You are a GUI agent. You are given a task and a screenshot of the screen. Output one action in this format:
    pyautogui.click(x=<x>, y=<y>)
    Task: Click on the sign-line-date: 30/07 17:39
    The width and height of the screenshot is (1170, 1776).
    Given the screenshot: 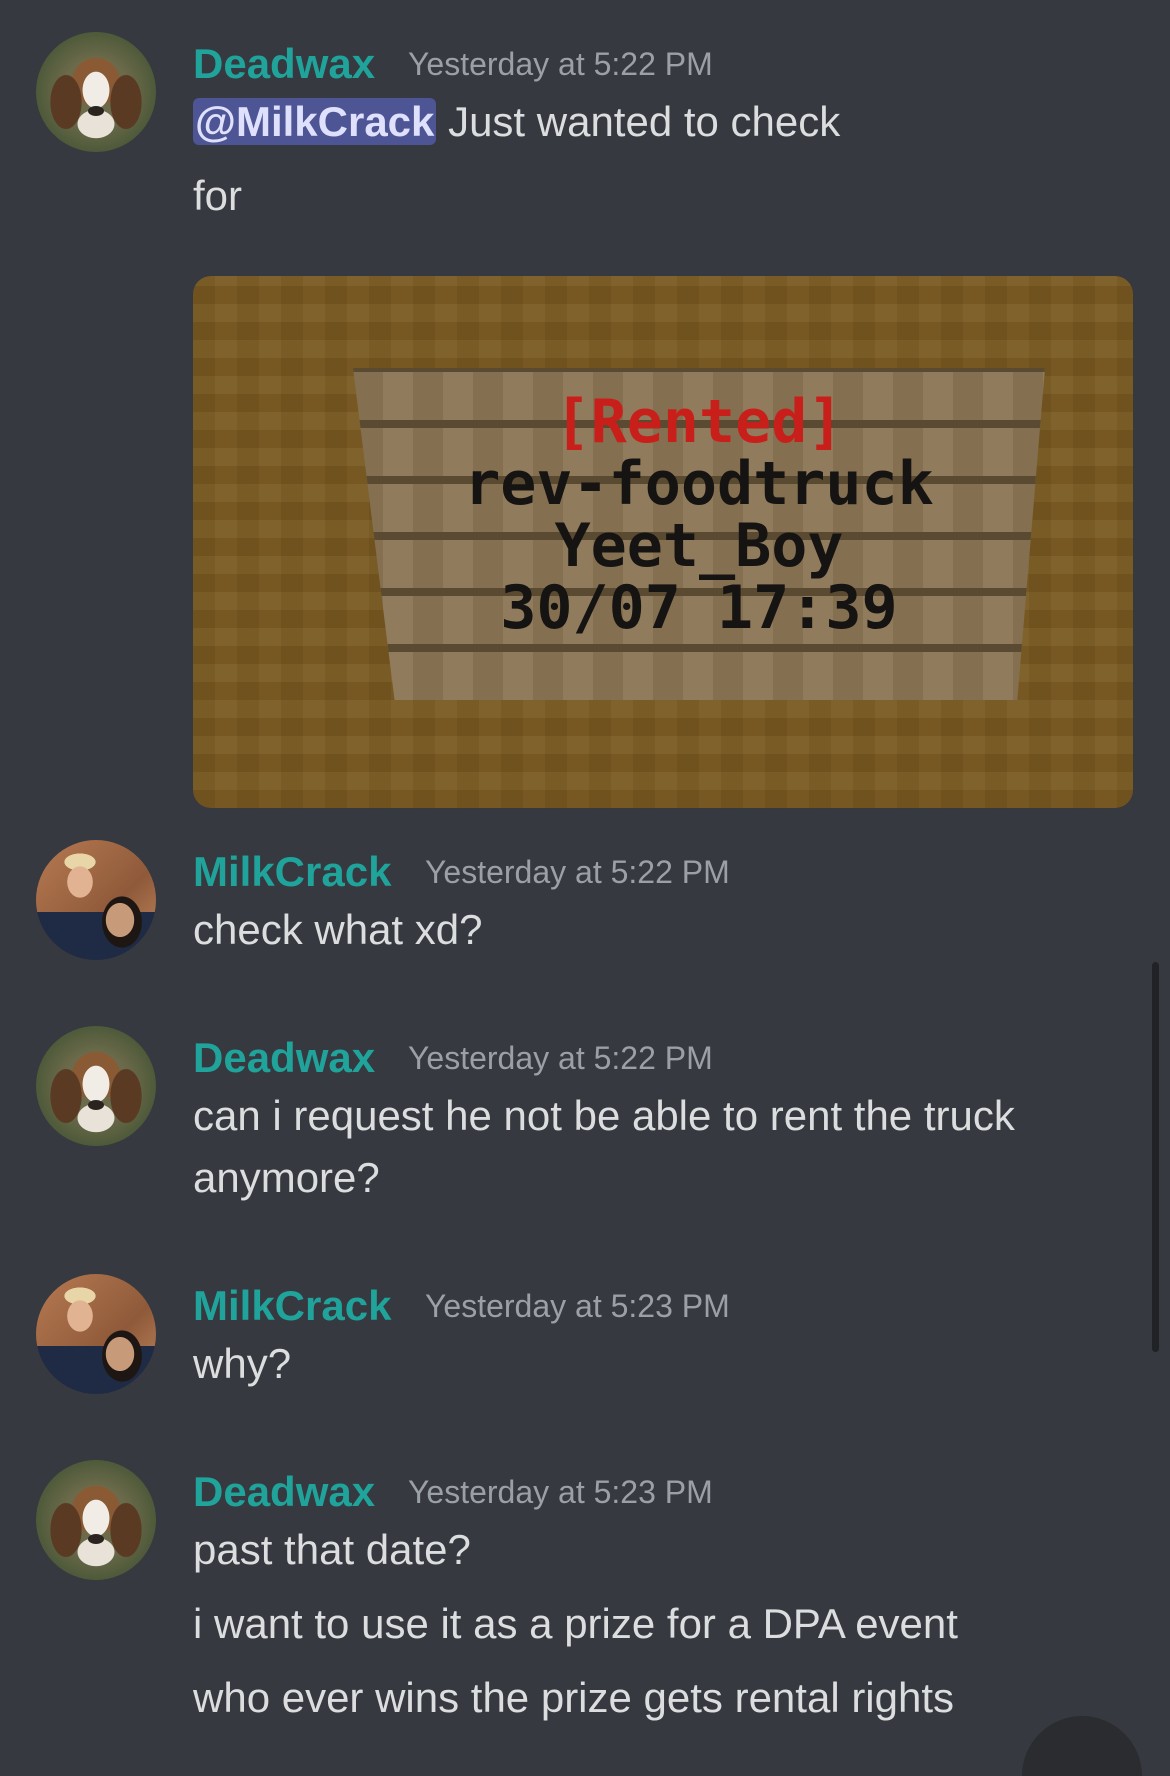 What is the action you would take?
    pyautogui.click(x=699, y=608)
    